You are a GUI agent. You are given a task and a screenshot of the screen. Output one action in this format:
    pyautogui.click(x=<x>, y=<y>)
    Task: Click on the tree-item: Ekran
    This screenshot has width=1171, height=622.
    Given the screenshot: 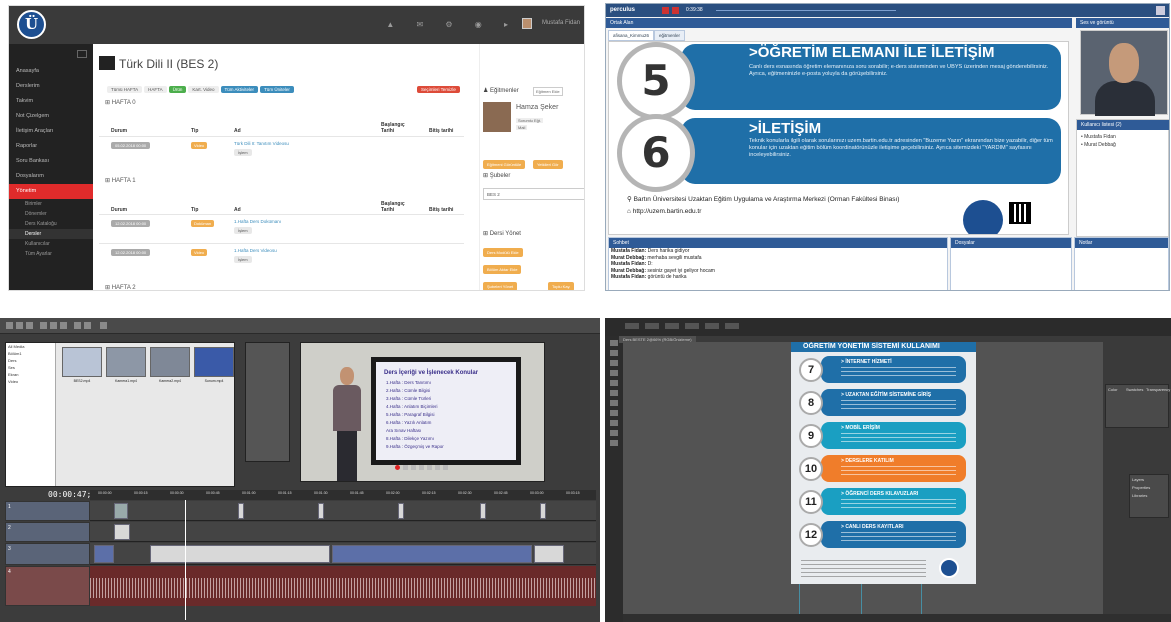 What is the action you would take?
    pyautogui.click(x=30, y=374)
    